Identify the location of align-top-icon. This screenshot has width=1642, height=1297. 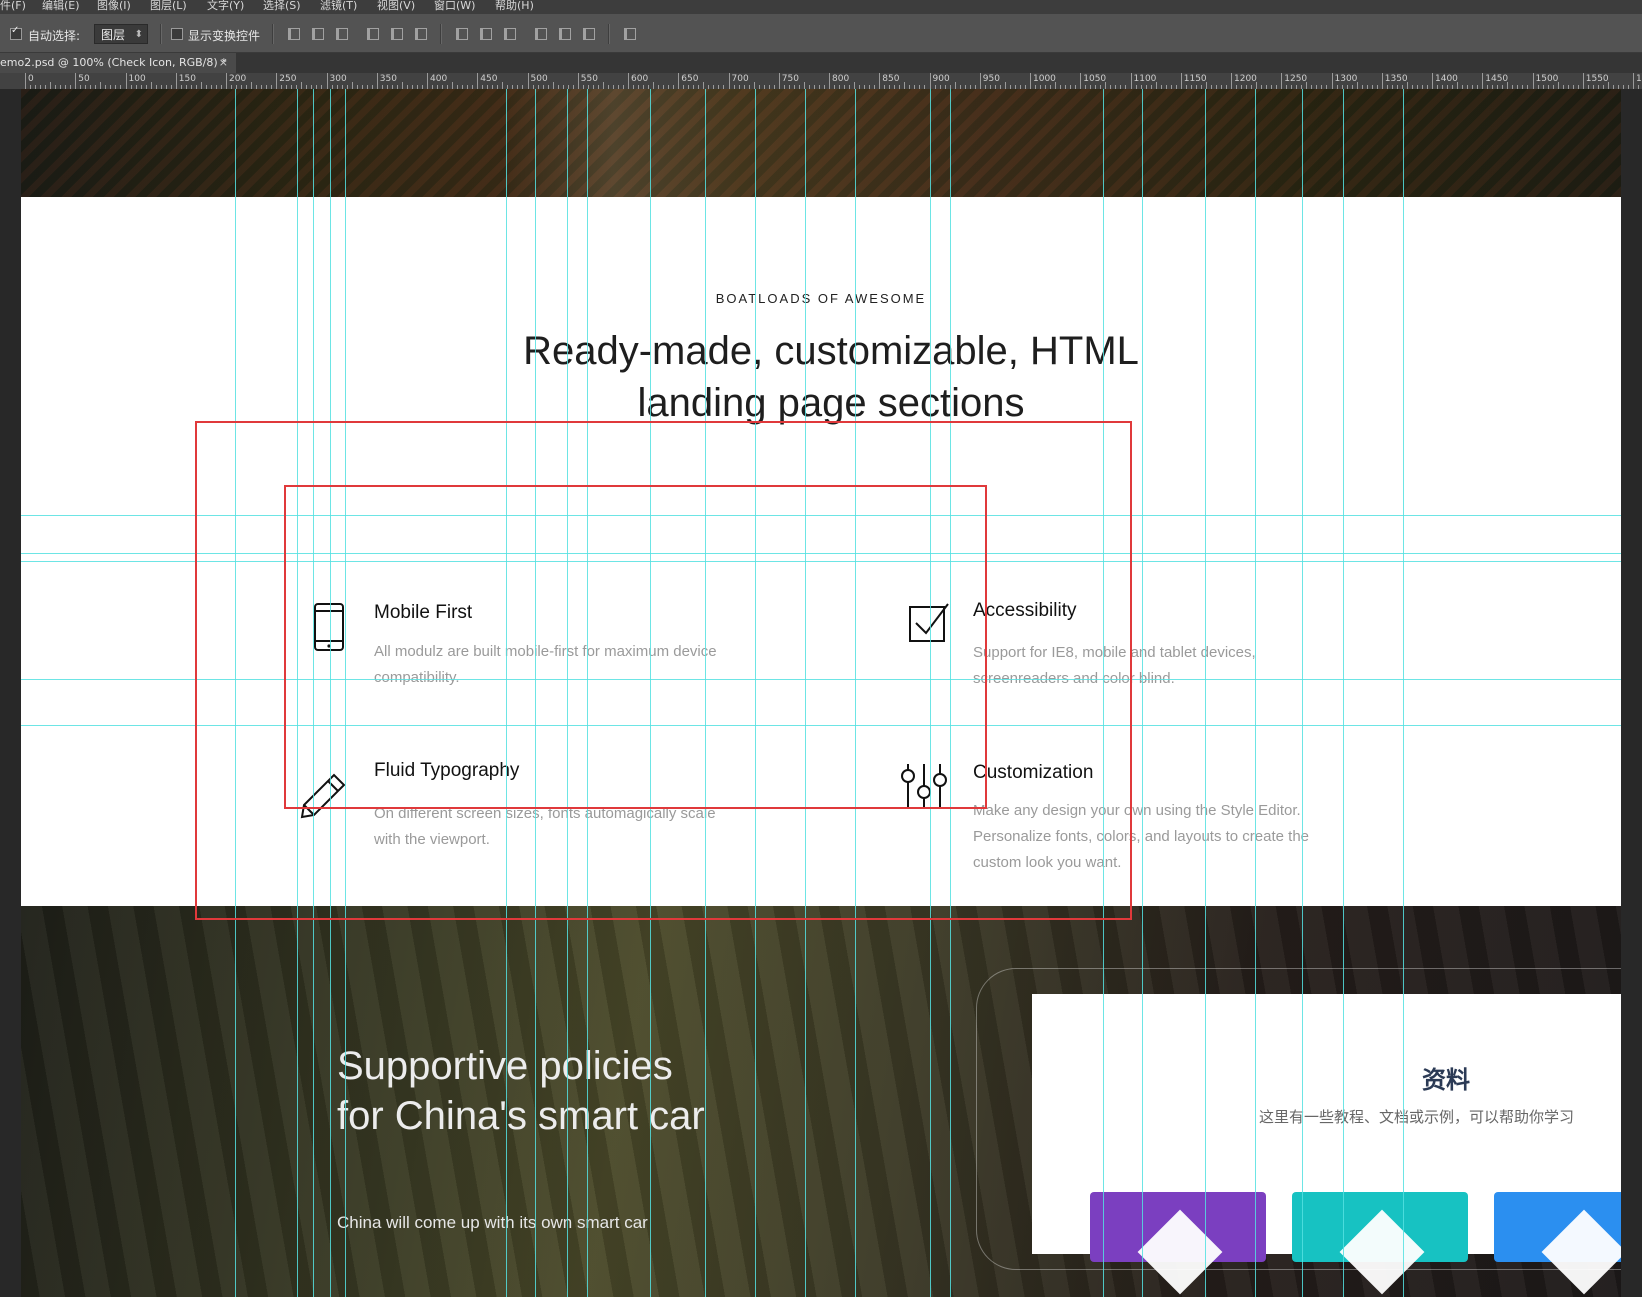
(294, 34).